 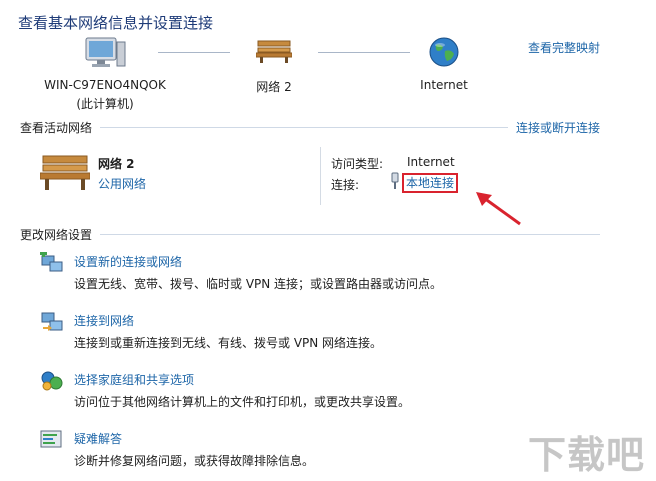 What do you see at coordinates (128, 261) in the screenshot?
I see `task-title: 设置新的连接或网络` at bounding box center [128, 261].